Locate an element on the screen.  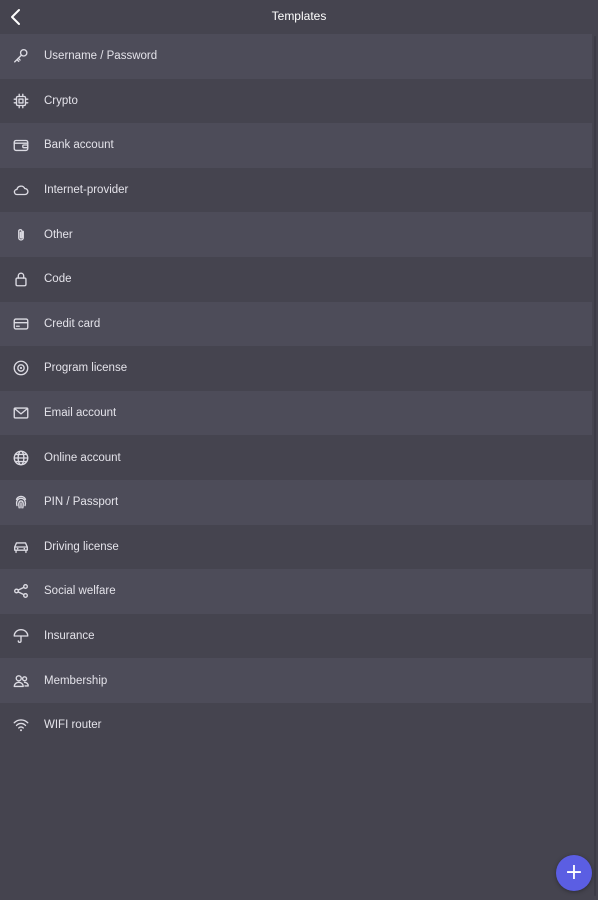
template-label: Crypto is located at coordinates (61, 100).